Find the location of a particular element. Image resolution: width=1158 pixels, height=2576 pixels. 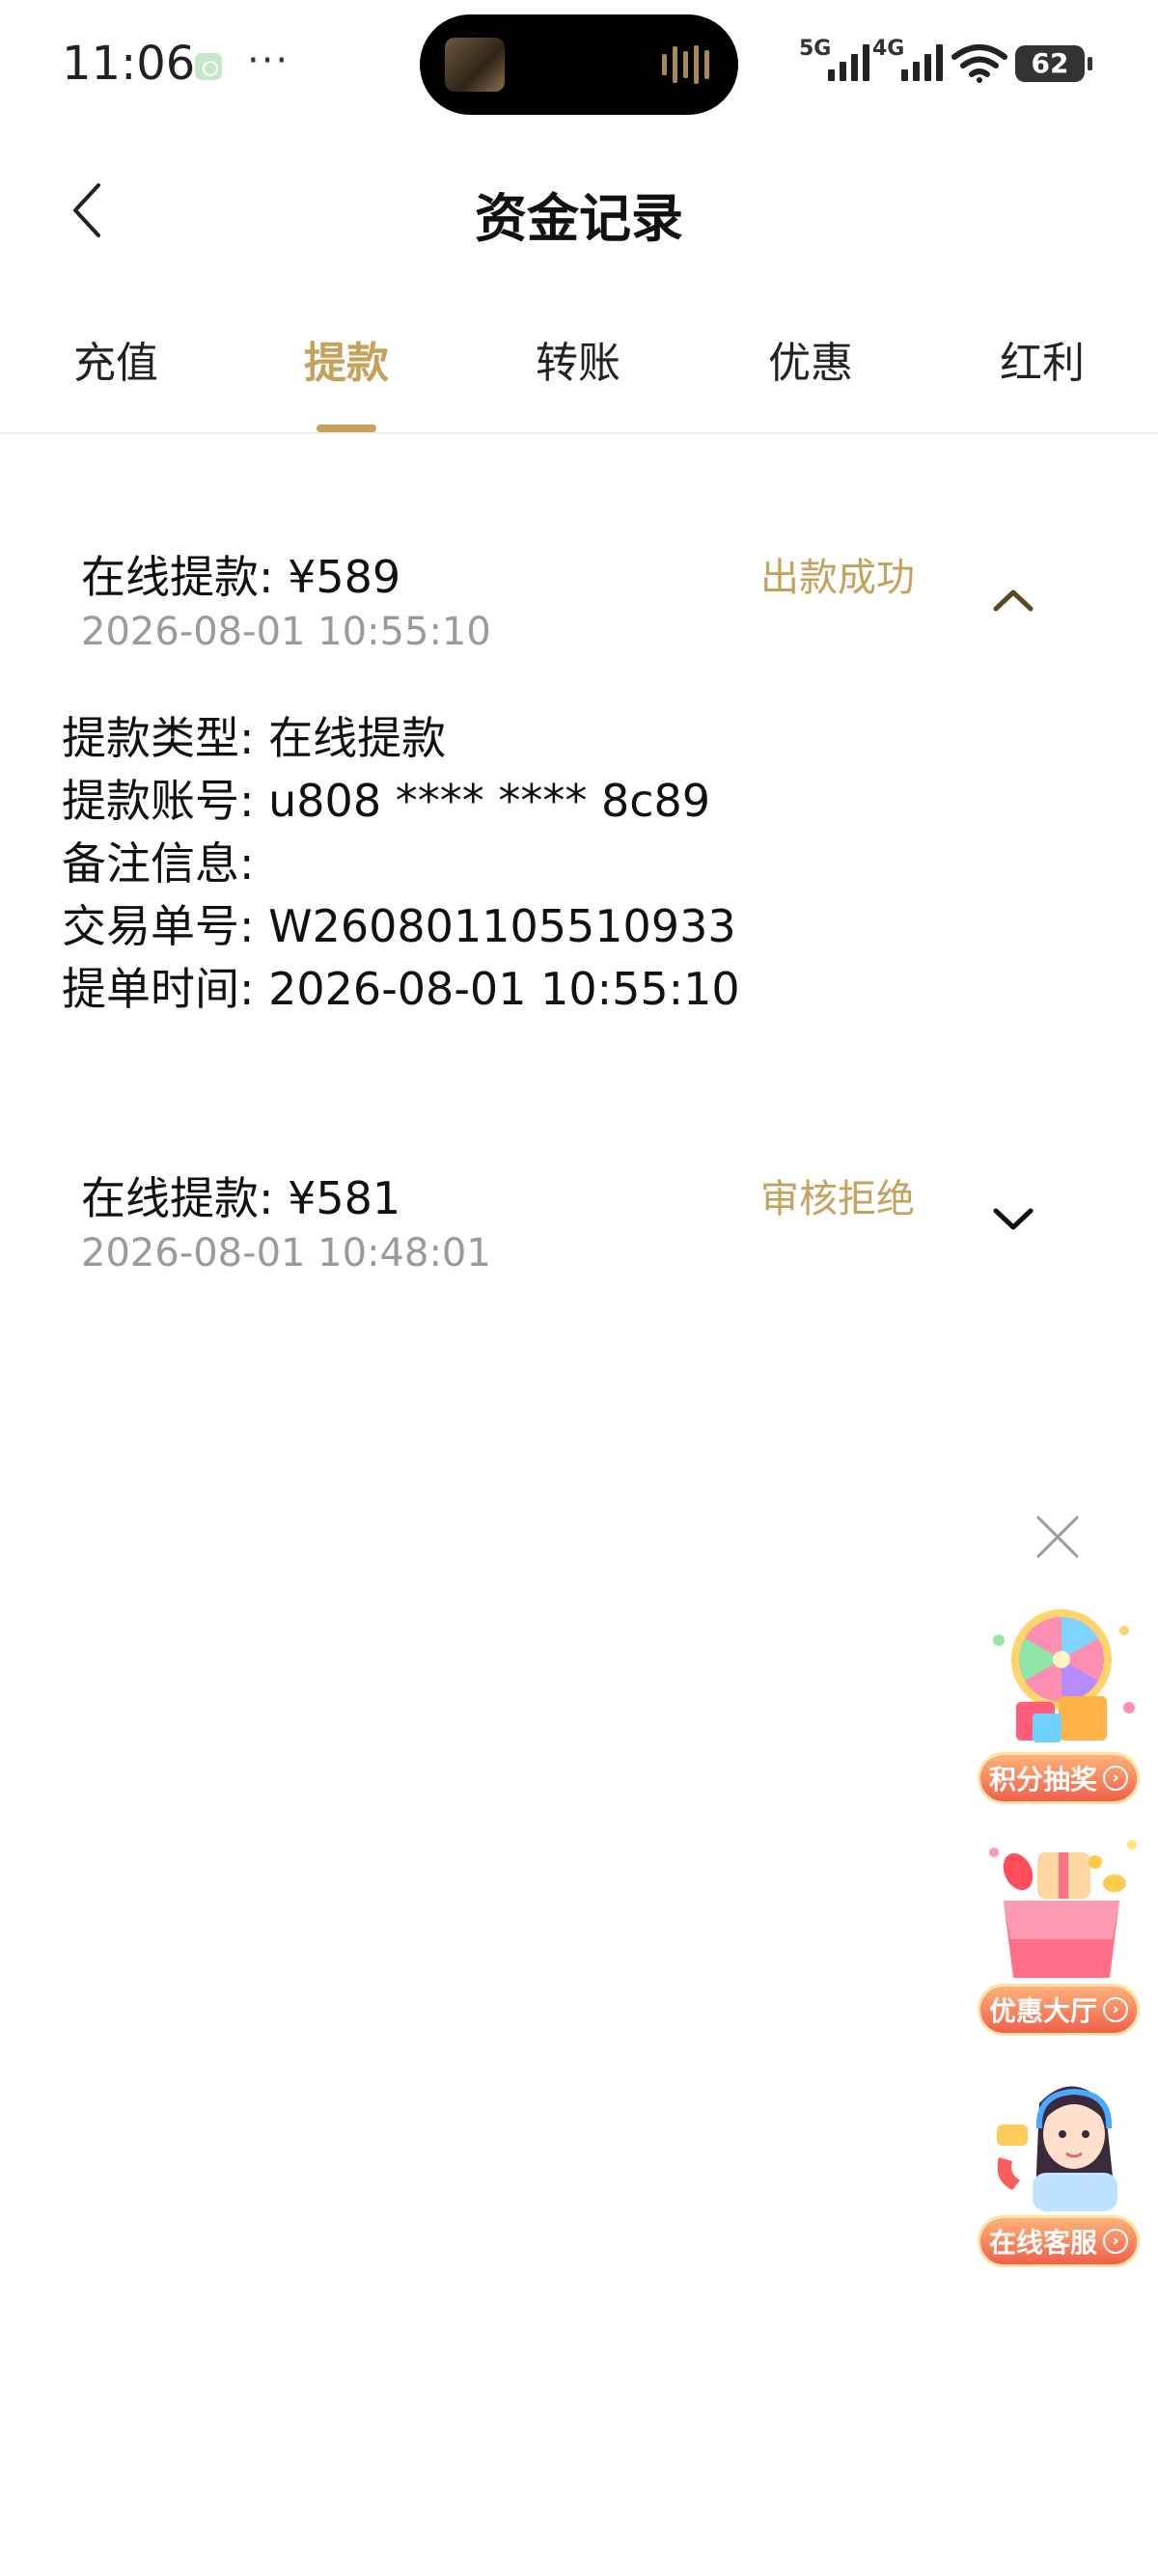

page-title: 资金记录 is located at coordinates (579, 219).